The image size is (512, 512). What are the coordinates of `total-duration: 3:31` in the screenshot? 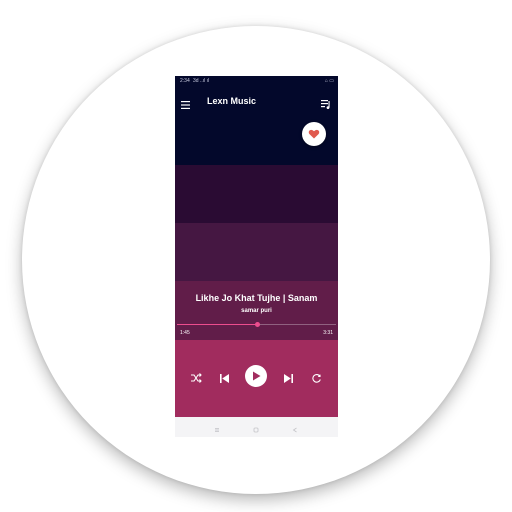 It's located at (328, 333).